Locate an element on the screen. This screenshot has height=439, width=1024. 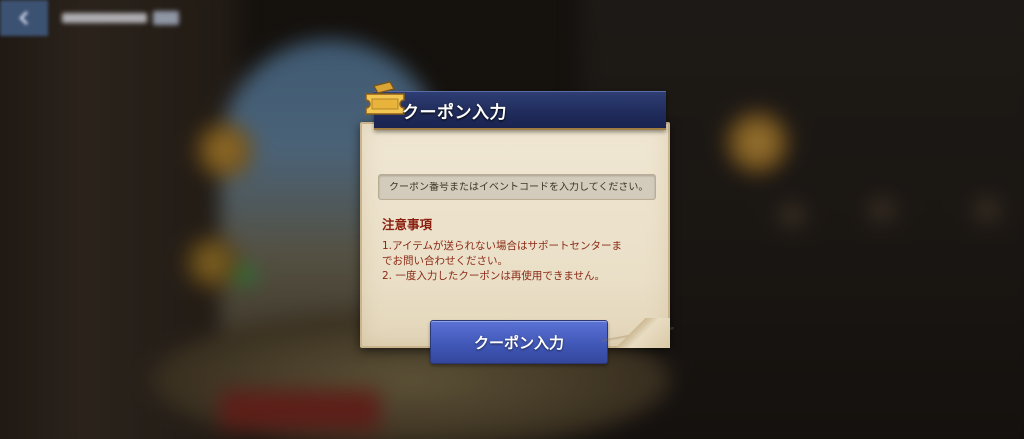
coupon-input is located at coordinates (517, 187).